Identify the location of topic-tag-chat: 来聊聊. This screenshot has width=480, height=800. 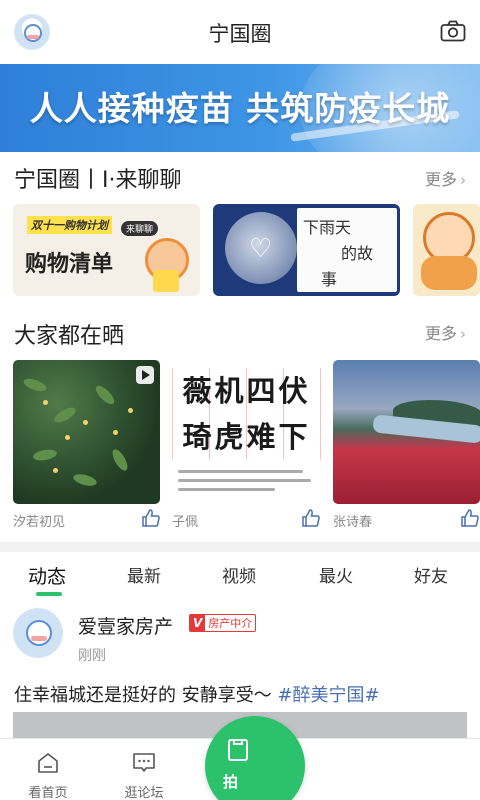
(140, 228).